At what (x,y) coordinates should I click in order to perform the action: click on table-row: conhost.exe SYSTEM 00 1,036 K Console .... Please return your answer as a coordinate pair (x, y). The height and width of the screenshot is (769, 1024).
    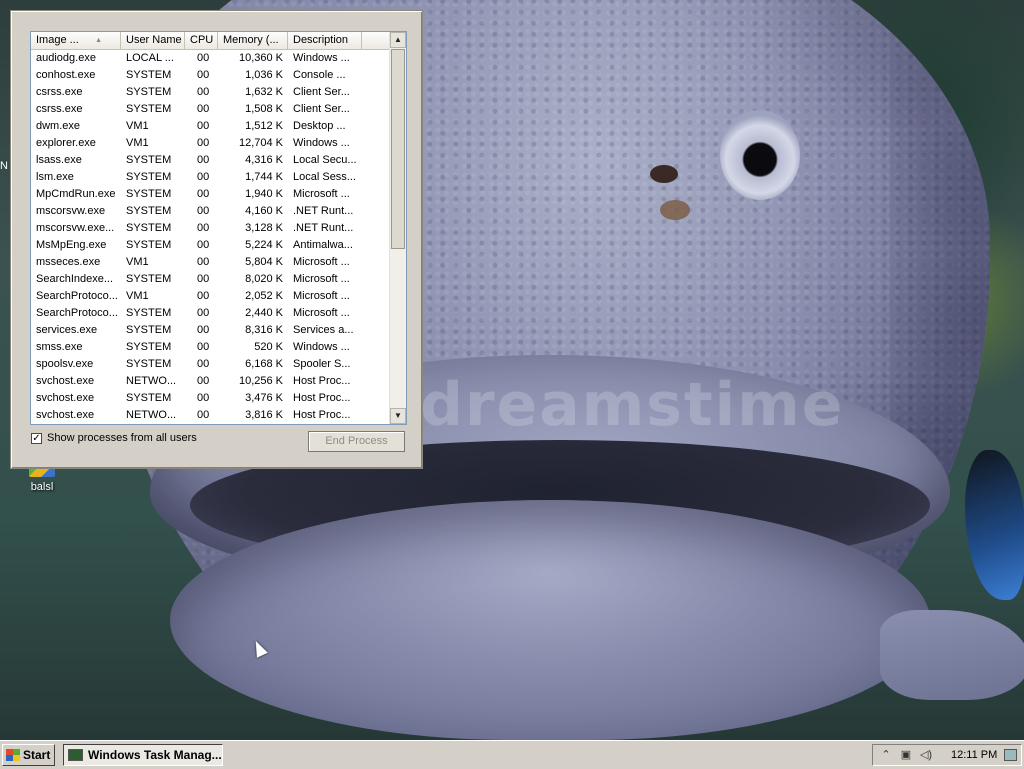
    Looking at the image, I should click on (211, 75).